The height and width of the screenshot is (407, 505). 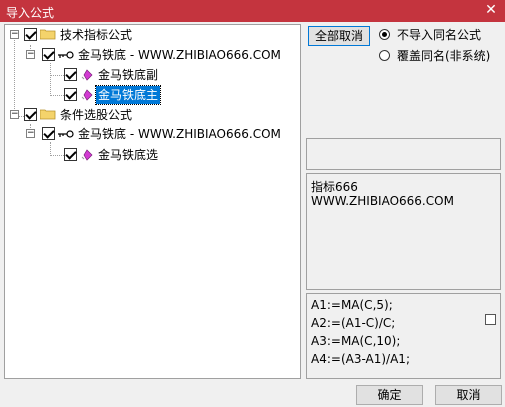 I want to click on tree-node-formula-selected: 金马铁底主, so click(x=150, y=95).